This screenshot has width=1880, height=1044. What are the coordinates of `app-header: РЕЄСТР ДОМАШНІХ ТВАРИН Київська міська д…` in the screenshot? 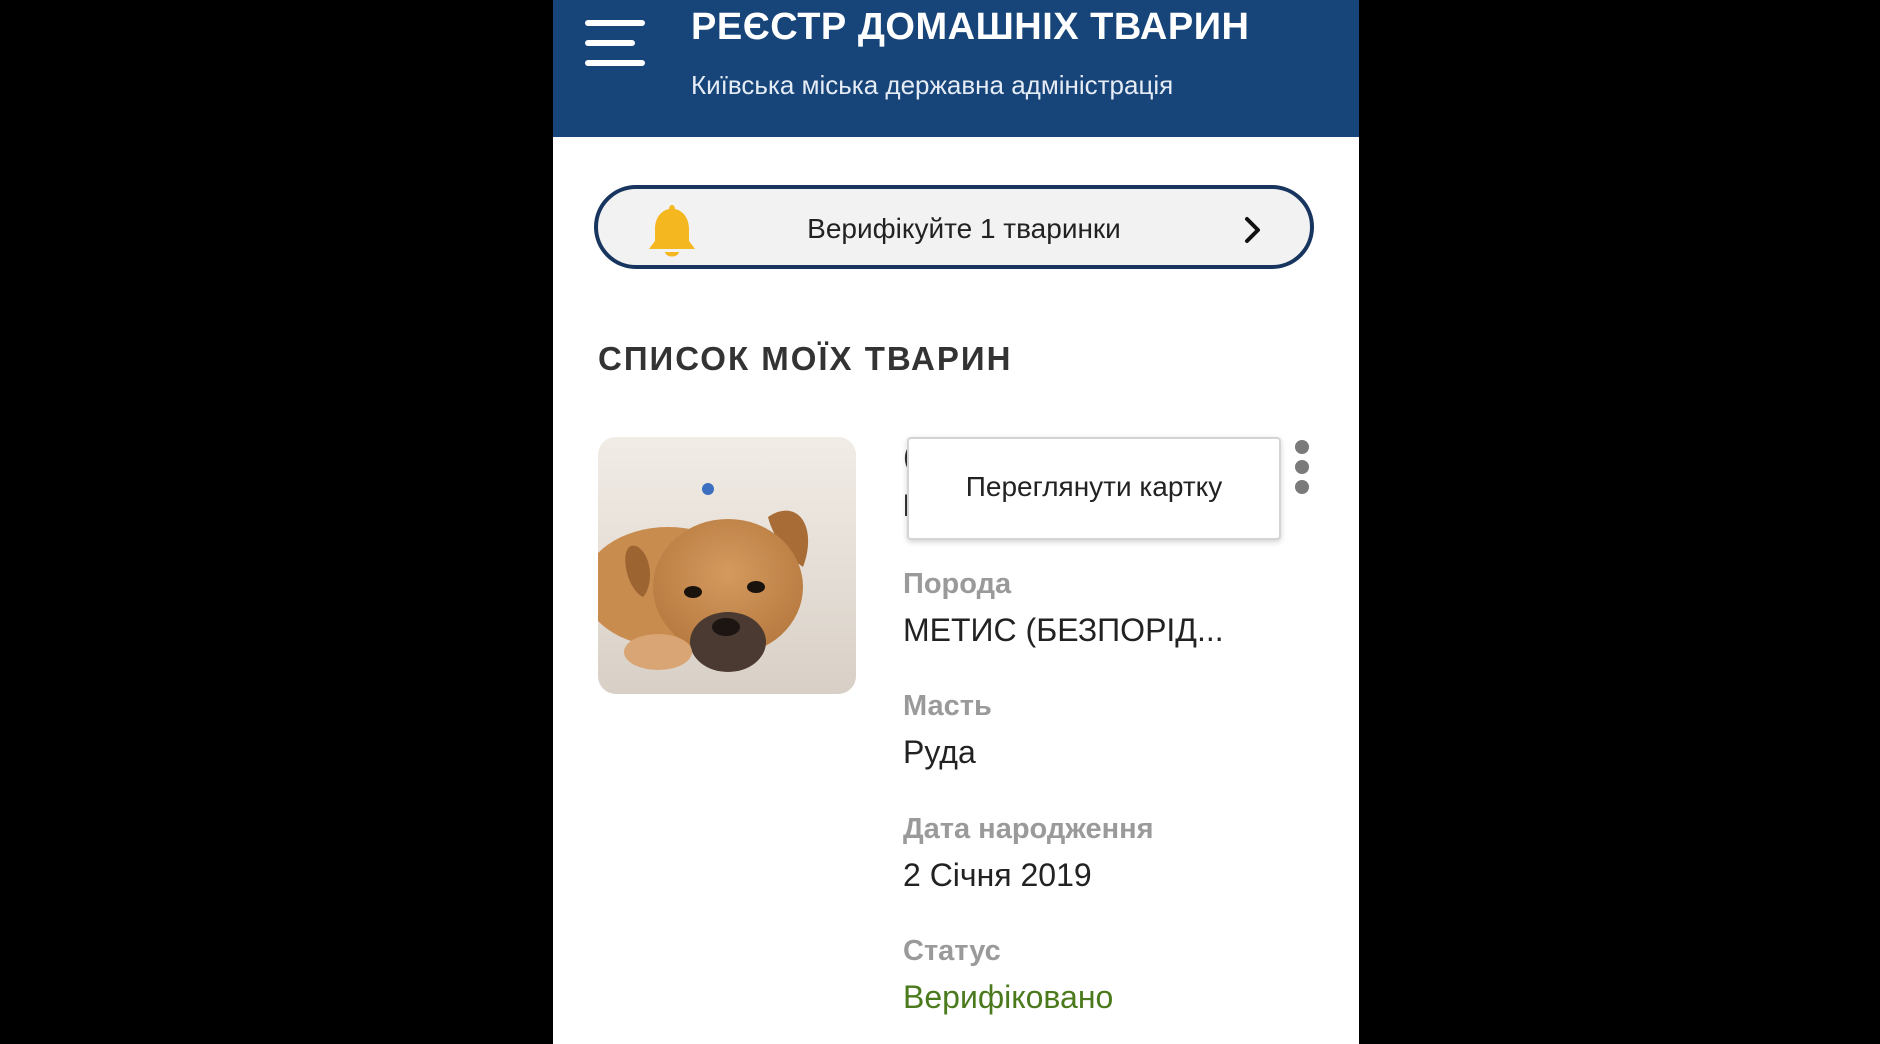 It's located at (956, 68).